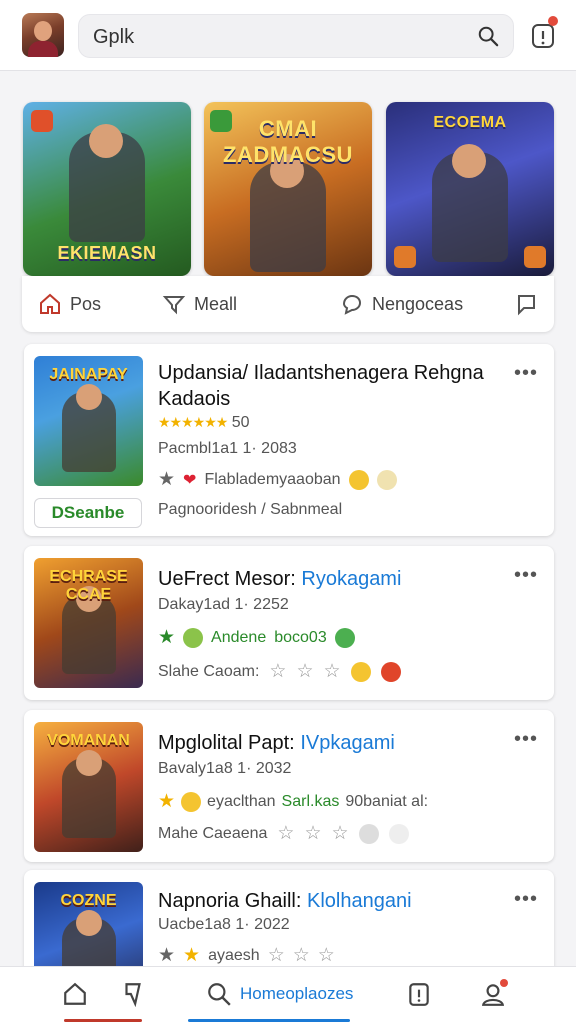  Describe the element at coordinates (88, 421) in the screenshot. I see `game-thumbnail: JAINAPAY` at that location.